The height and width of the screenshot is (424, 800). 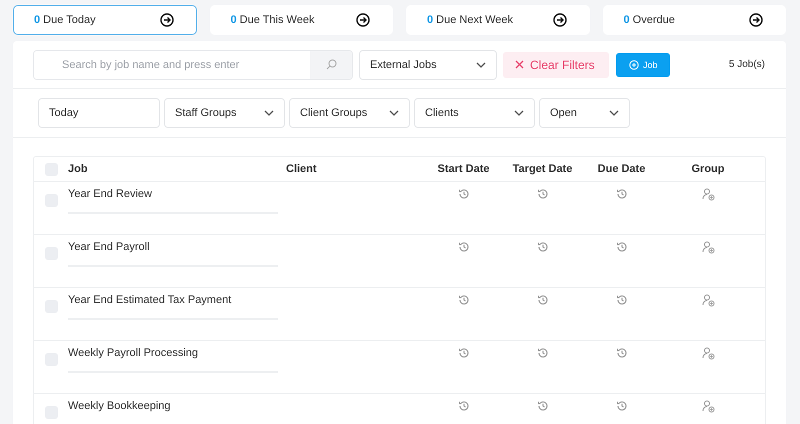 I want to click on search-field: Search by job name and press enter, so click(x=193, y=65).